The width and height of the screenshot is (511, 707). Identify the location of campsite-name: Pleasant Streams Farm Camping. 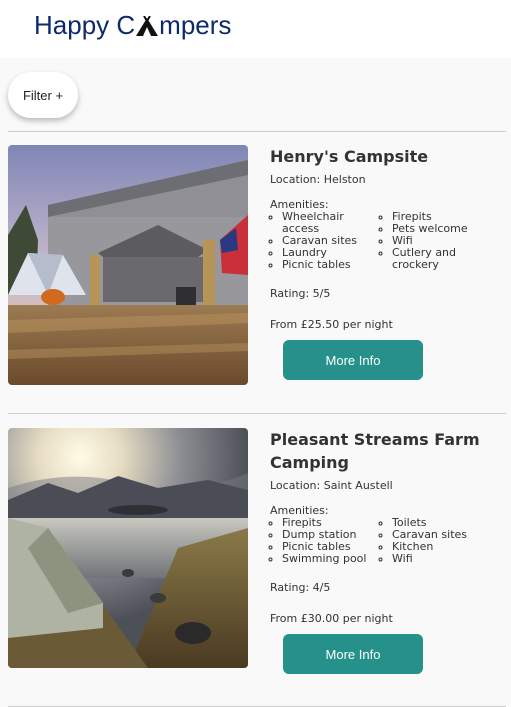
(375, 451).